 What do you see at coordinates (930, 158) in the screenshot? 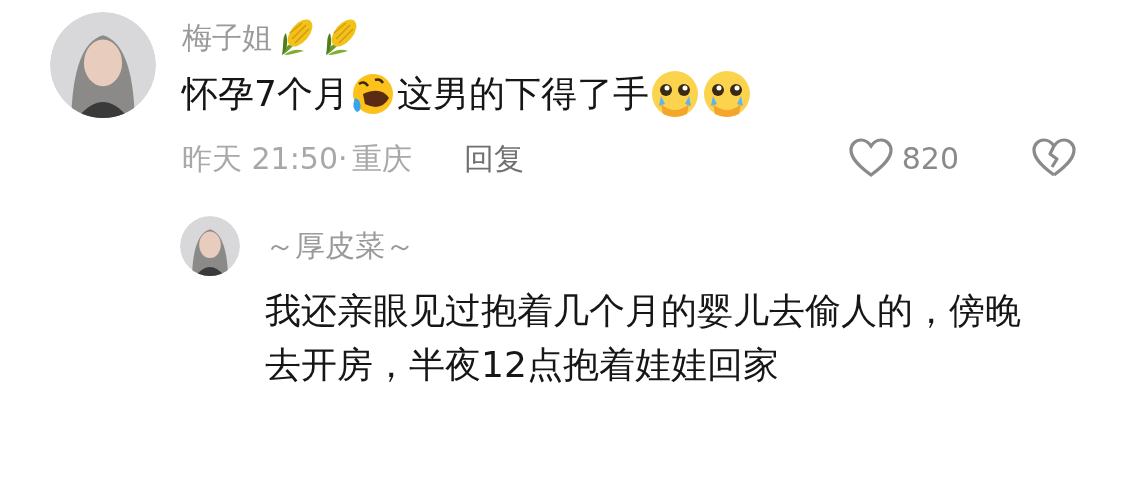
I see `like-count: 820` at bounding box center [930, 158].